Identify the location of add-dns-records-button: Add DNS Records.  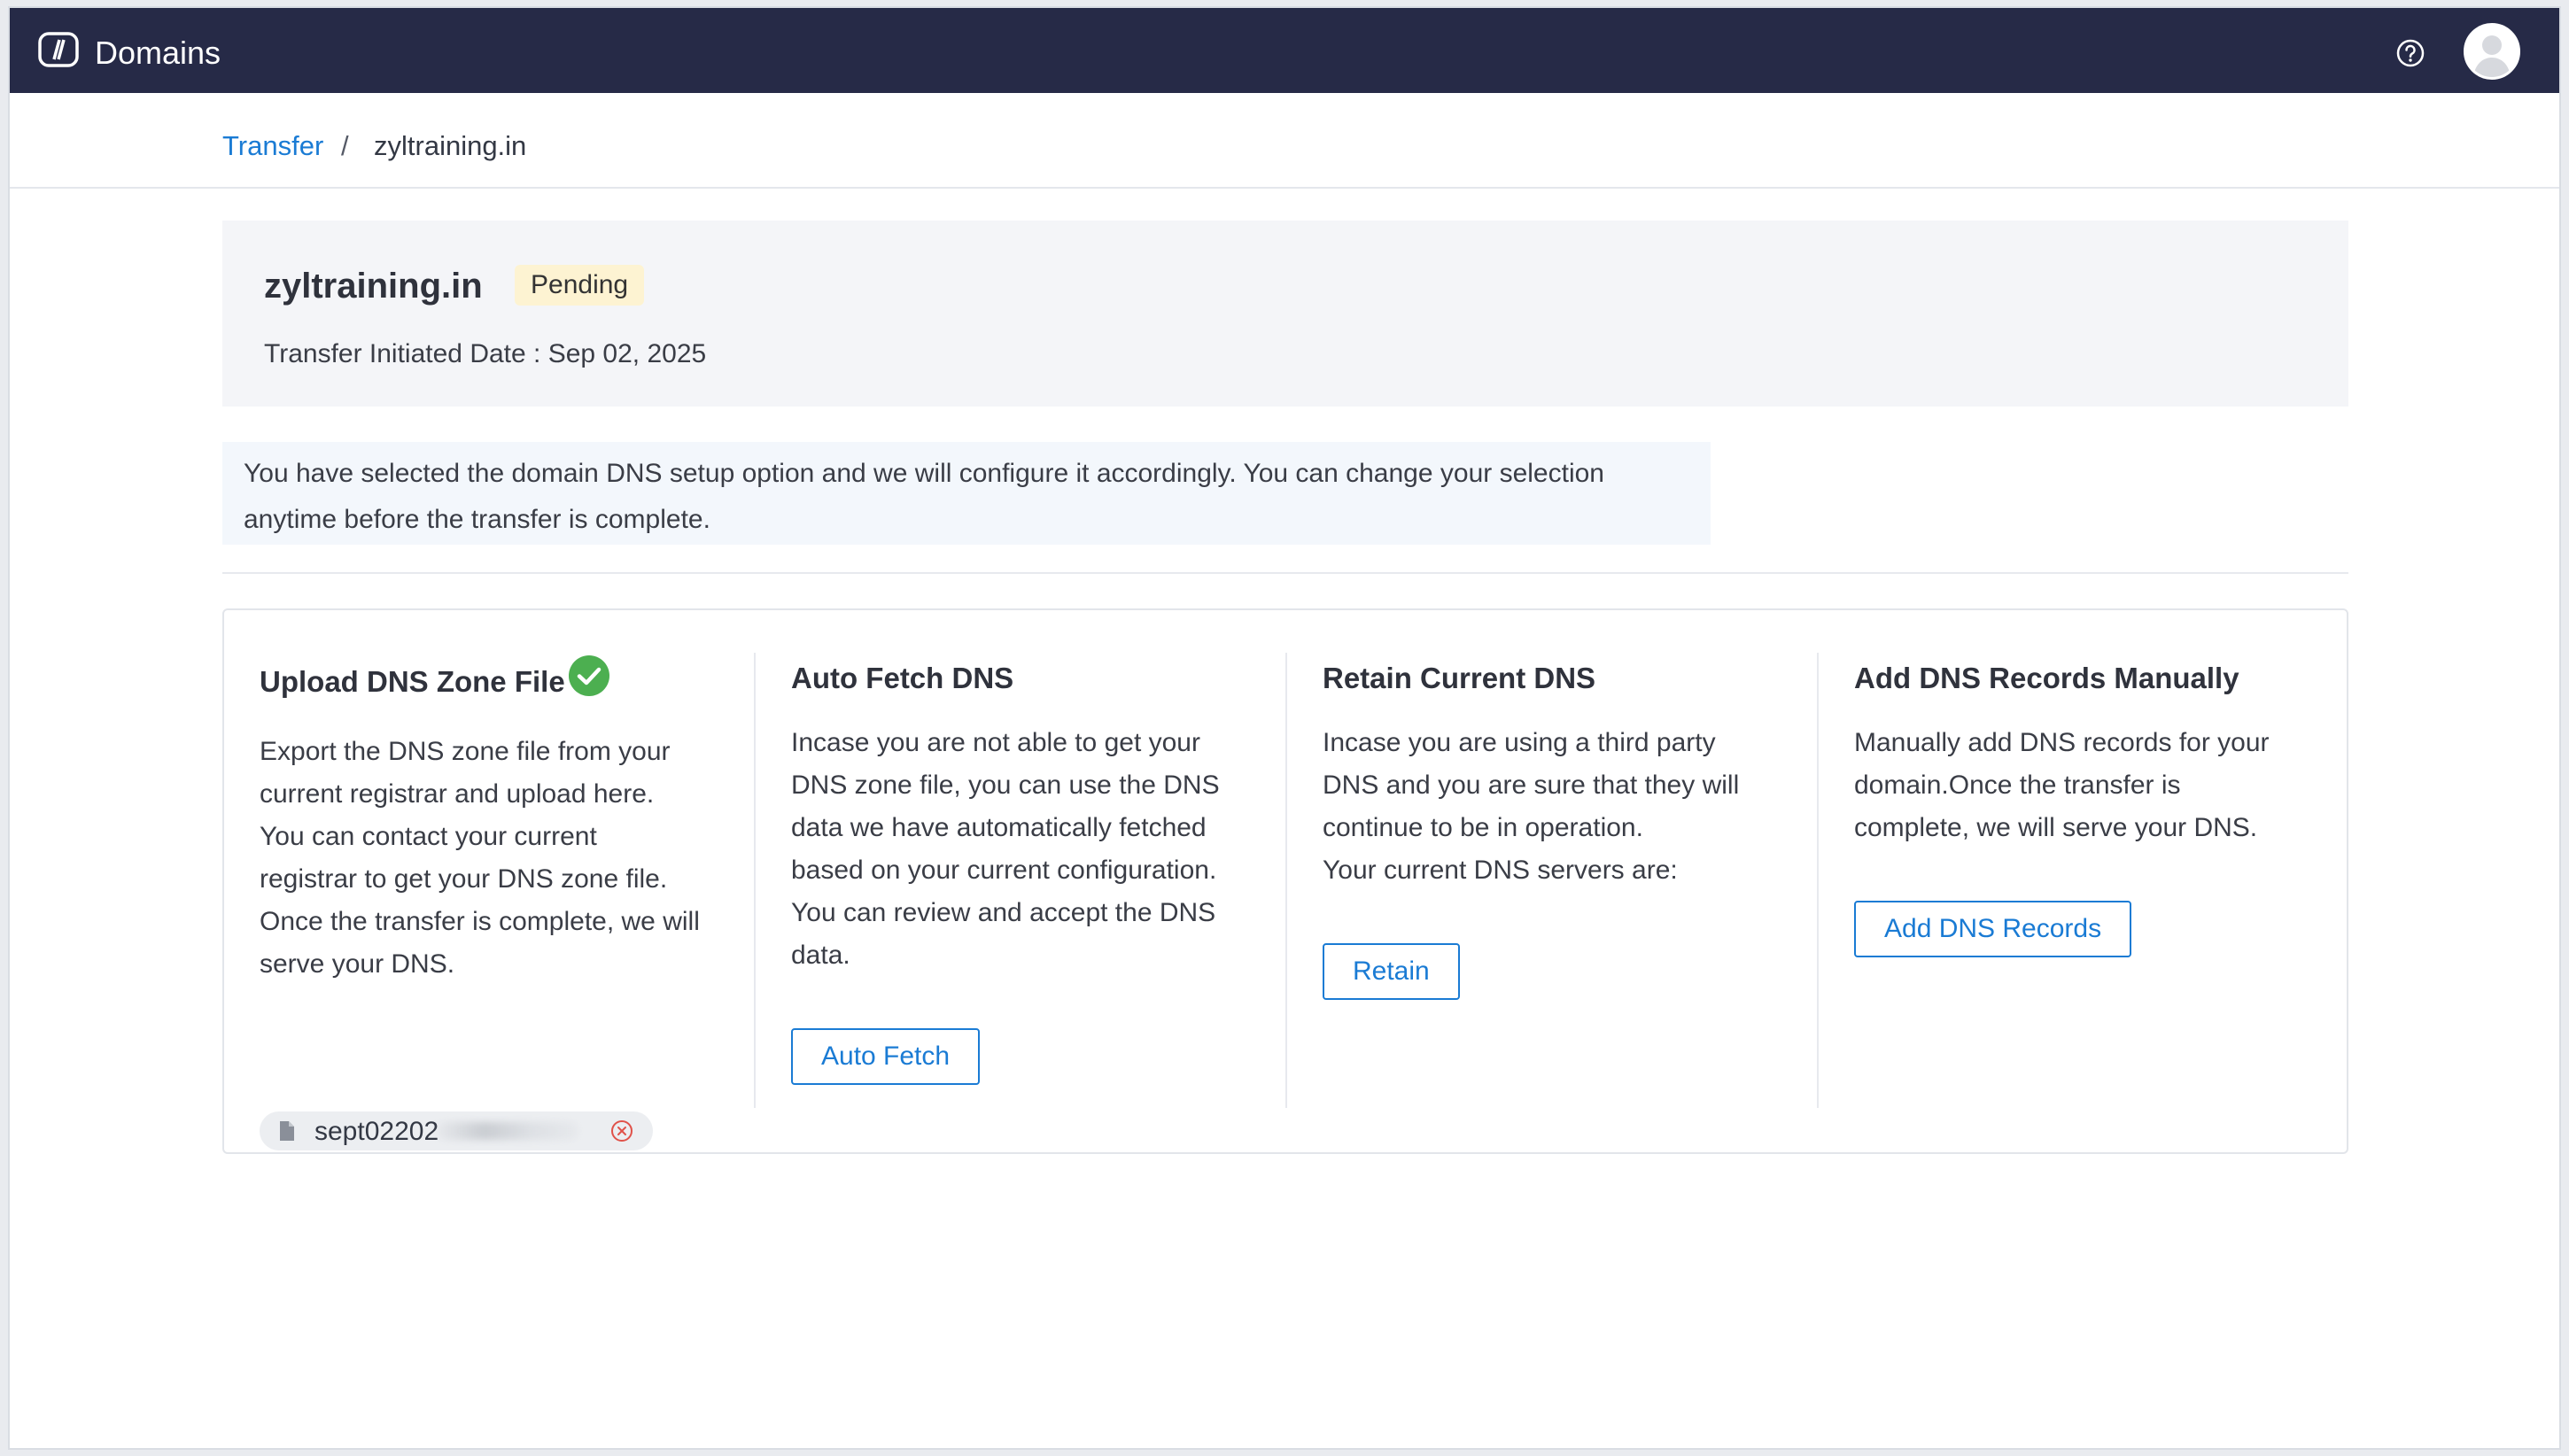
(1993, 929).